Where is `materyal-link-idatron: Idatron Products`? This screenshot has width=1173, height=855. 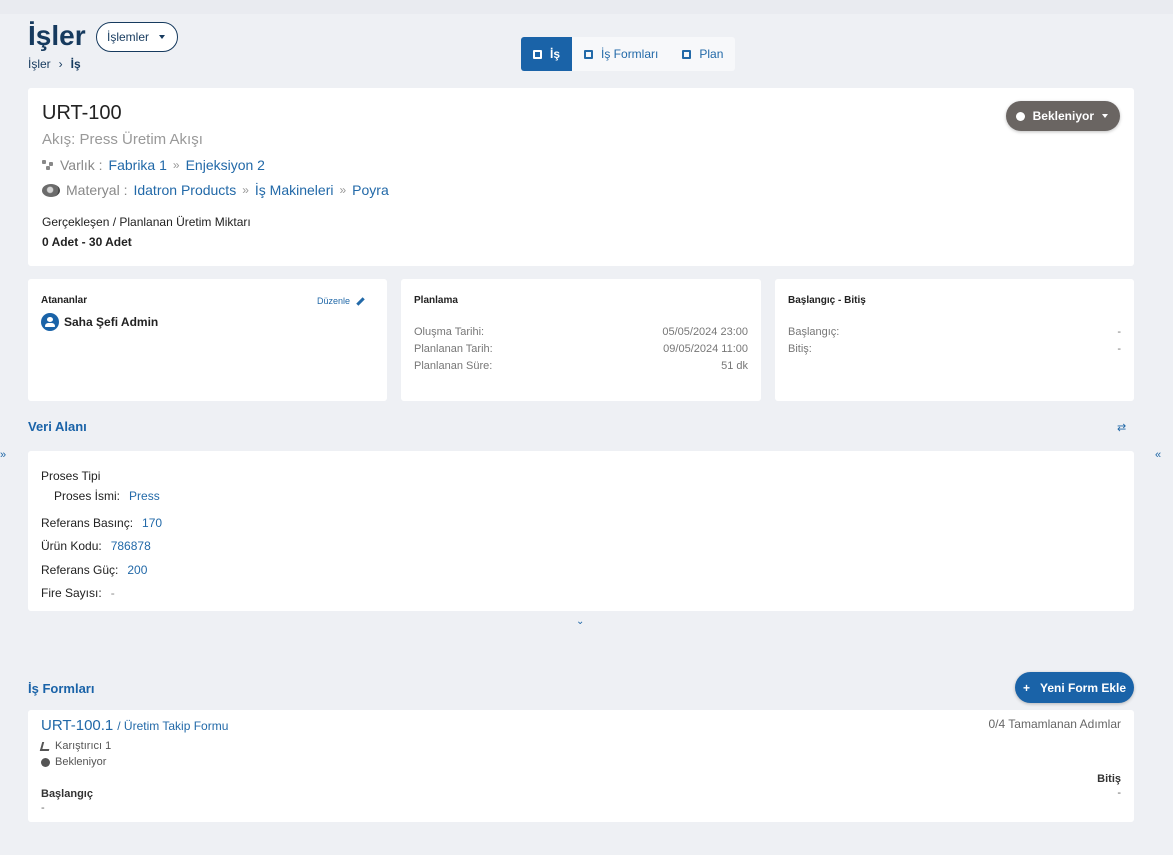
materyal-link-idatron: Idatron Products is located at coordinates (184, 190).